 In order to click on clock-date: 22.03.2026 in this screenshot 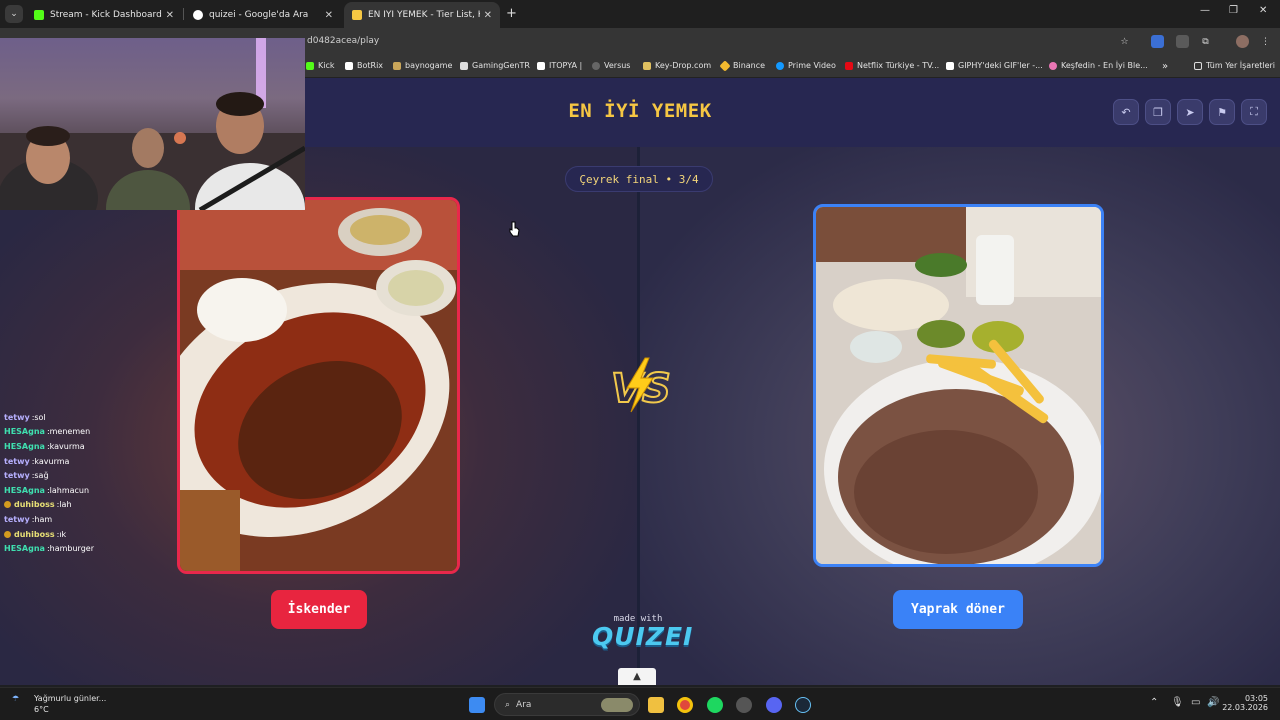, I will do `click(1245, 707)`.